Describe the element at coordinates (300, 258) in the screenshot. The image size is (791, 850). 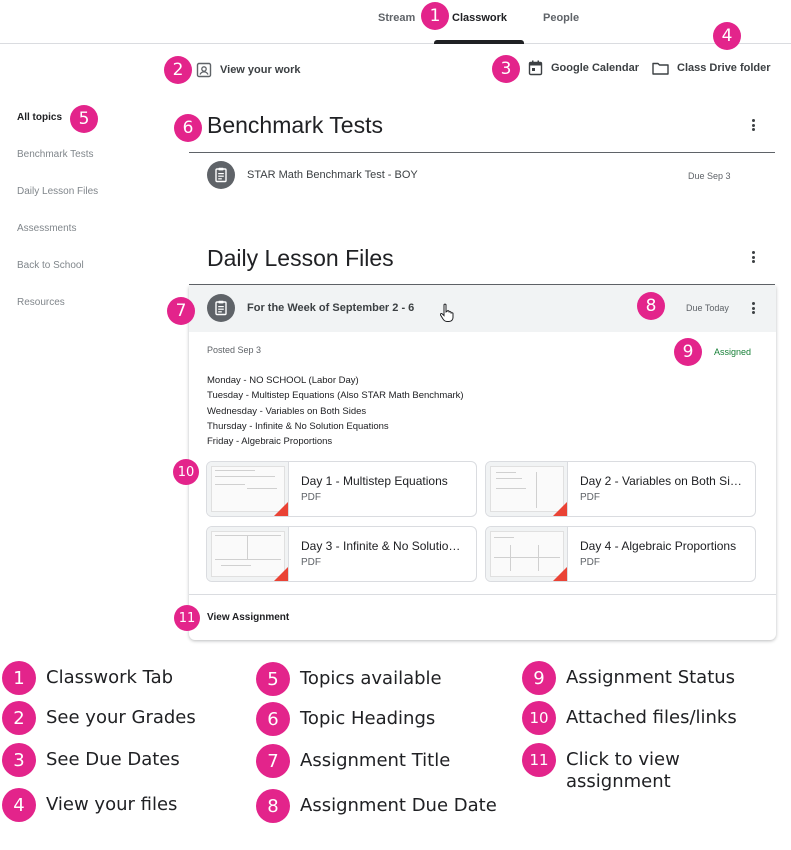
I see `topic-heading-daily-lesson-files: Daily Lesson Files` at that location.